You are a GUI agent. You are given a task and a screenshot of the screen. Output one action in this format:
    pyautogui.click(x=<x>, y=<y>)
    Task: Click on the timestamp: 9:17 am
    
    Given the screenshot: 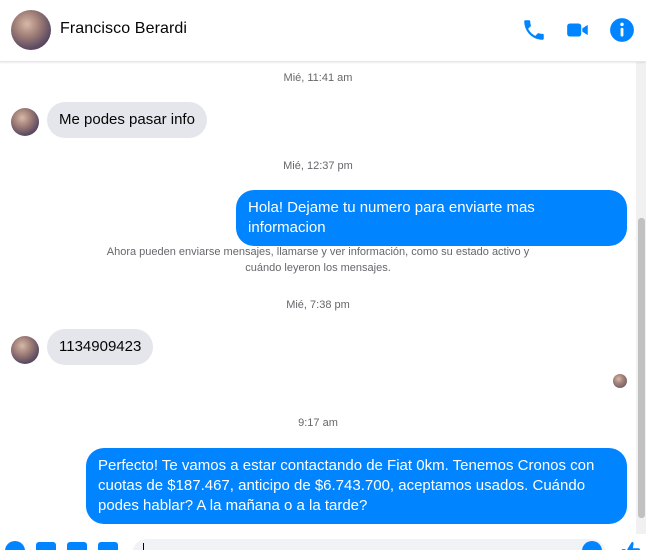 What is the action you would take?
    pyautogui.click(x=318, y=423)
    